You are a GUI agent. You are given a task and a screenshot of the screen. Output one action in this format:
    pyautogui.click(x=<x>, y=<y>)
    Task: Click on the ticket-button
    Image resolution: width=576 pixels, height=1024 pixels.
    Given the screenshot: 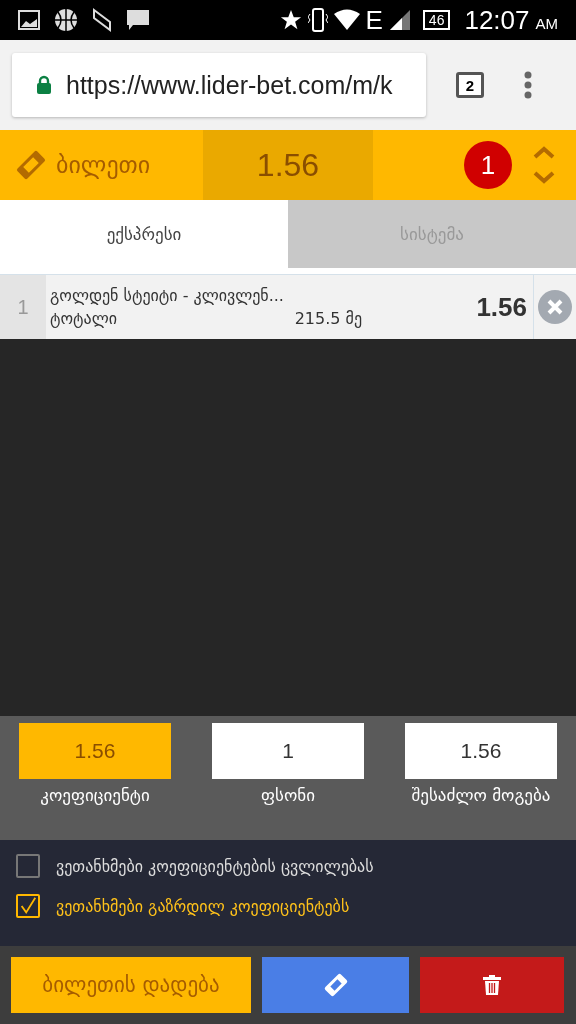 What is the action you would take?
    pyautogui.click(x=335, y=985)
    